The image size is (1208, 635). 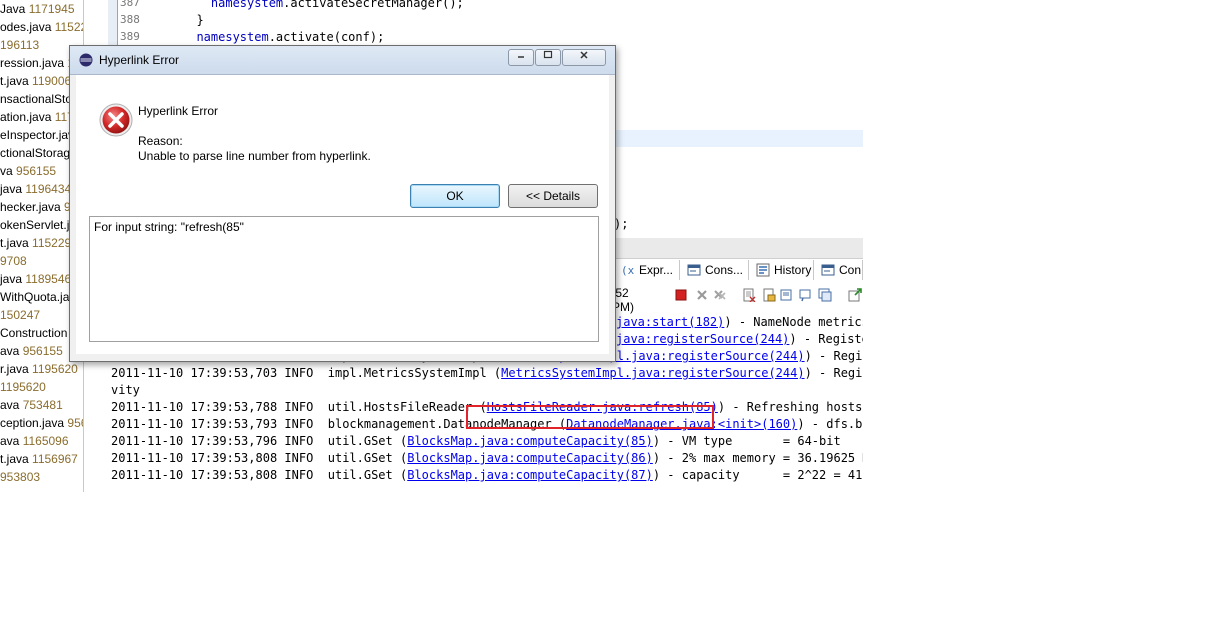 I want to click on explorer-item-revision: 1156967, so click(x=55, y=459).